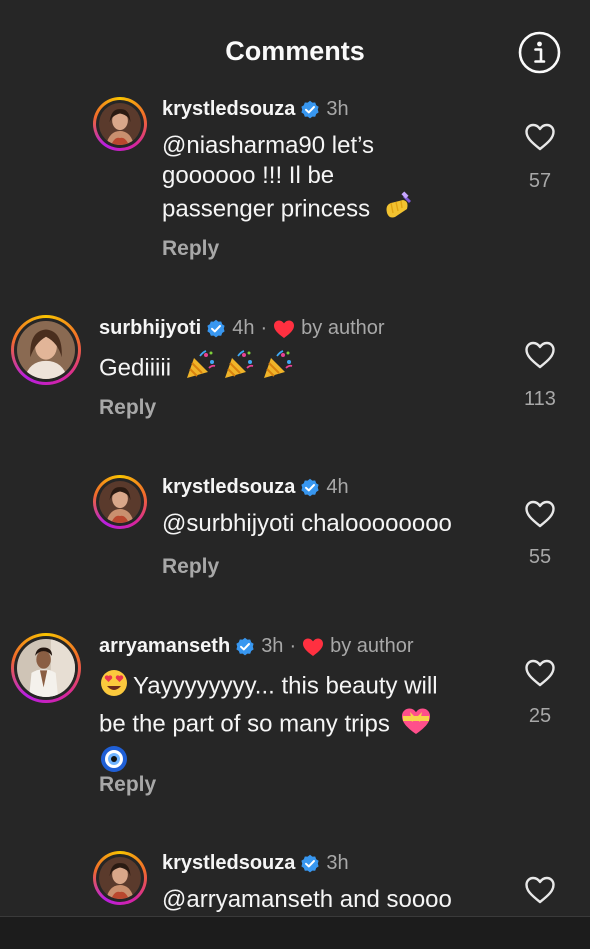 This screenshot has height=949, width=590. I want to click on comment-text-line: goooooo !!! Il be, so click(248, 175).